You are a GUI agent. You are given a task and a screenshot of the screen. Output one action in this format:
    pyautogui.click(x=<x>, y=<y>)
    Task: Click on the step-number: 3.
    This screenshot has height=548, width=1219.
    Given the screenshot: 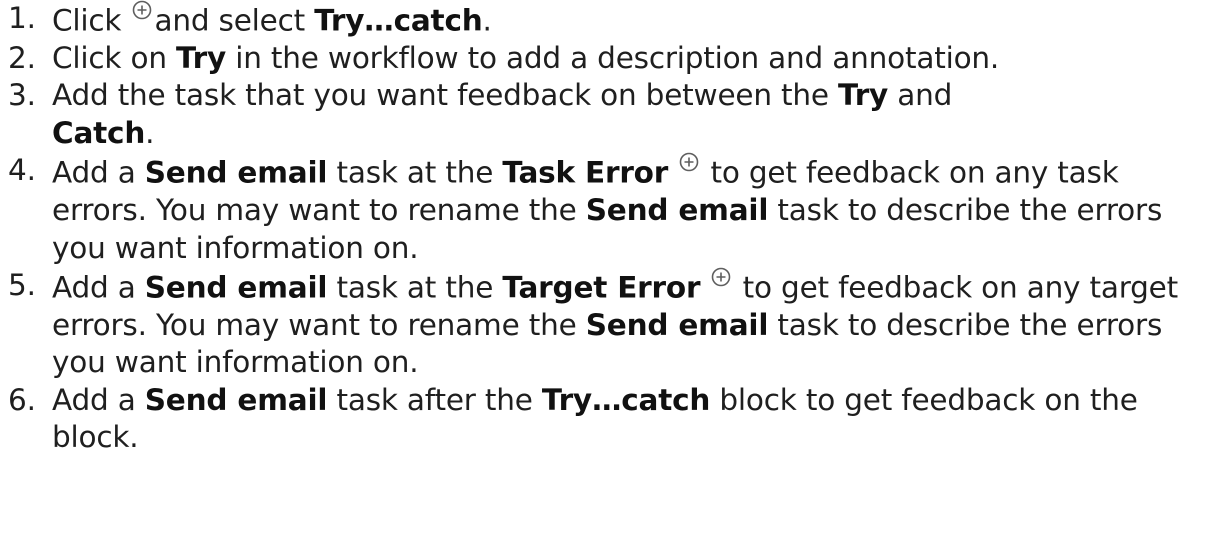 What is the action you would take?
    pyautogui.click(x=22, y=95)
    